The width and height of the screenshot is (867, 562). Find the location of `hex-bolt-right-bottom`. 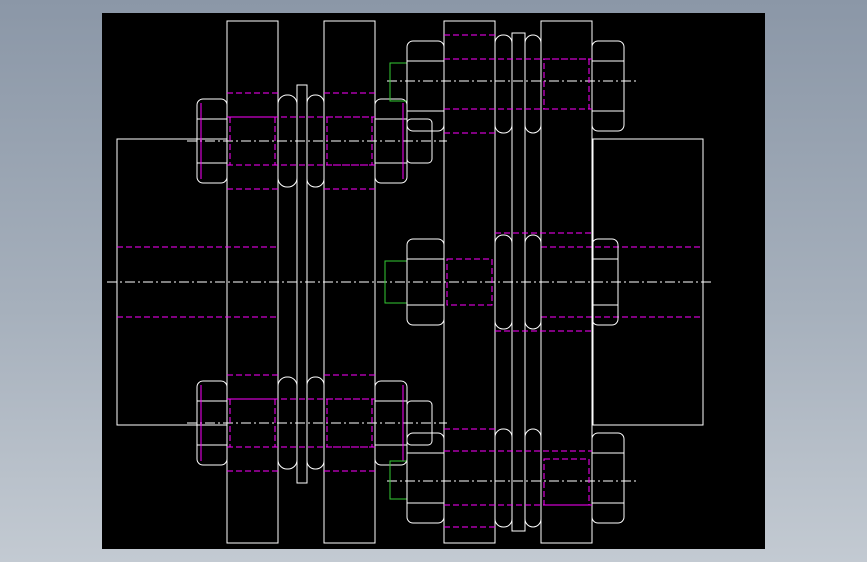

hex-bolt-right-bottom is located at coordinates (507, 478).